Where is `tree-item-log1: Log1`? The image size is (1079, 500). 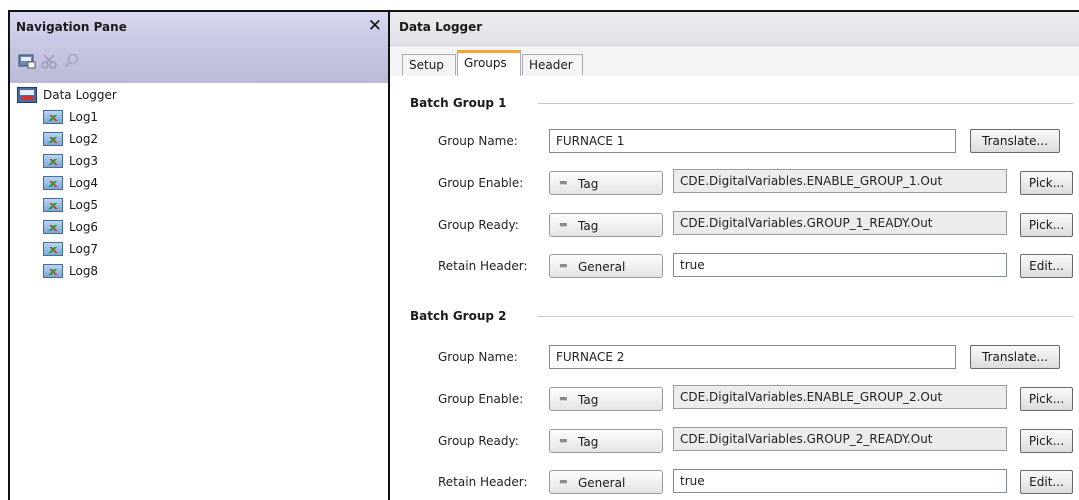 tree-item-log1: Log1 is located at coordinates (70, 117).